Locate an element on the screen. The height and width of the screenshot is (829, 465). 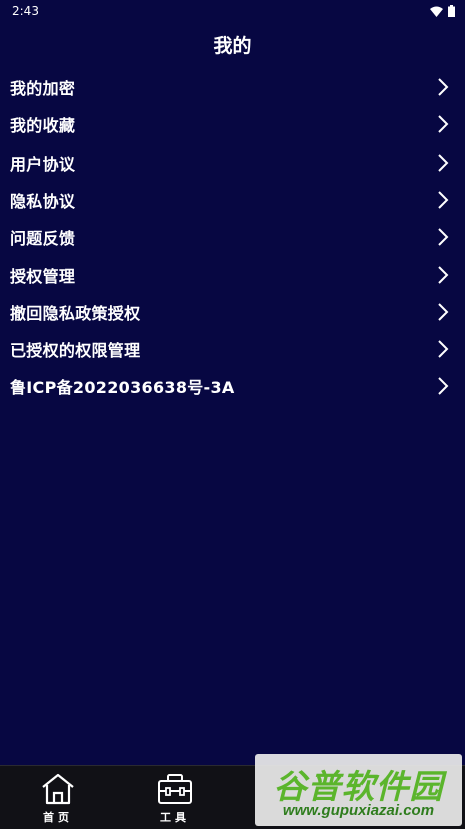
home-icon is located at coordinates (58, 789).